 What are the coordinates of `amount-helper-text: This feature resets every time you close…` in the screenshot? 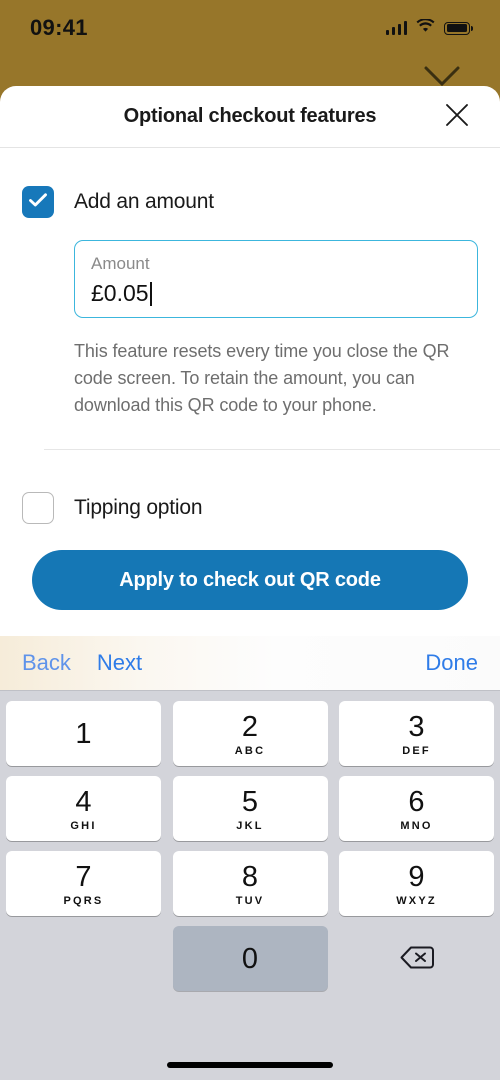 It's located at (262, 378).